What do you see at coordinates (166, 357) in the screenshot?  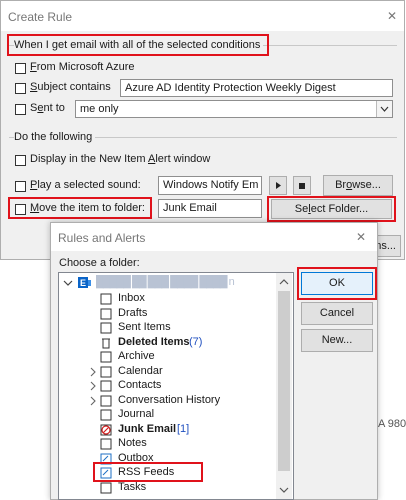 I see `folder-item: Archive` at bounding box center [166, 357].